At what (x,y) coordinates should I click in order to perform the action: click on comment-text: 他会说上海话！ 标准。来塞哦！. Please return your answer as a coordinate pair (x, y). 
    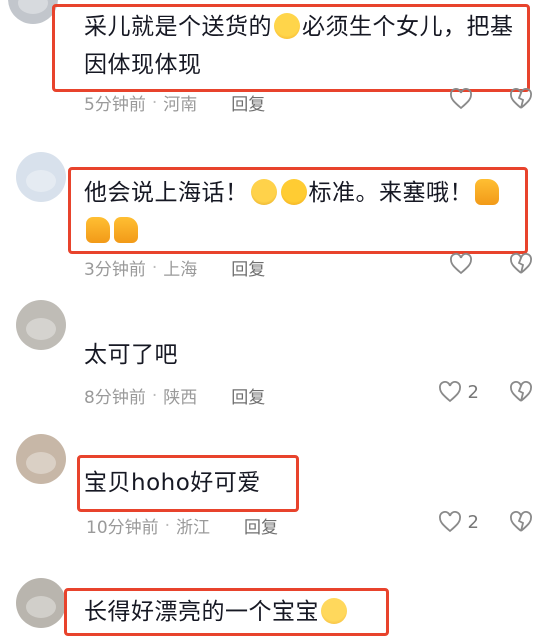
    Looking at the image, I should click on (292, 193).